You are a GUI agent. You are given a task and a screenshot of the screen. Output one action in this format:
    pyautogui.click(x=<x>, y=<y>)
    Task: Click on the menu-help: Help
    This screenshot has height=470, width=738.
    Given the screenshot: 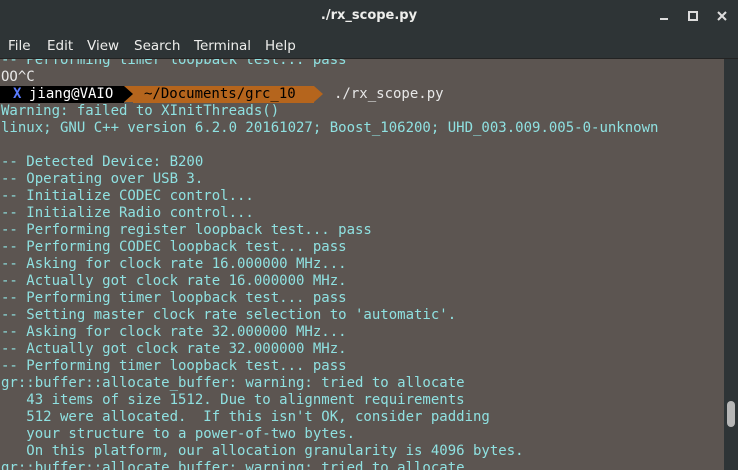 What is the action you would take?
    pyautogui.click(x=280, y=46)
    